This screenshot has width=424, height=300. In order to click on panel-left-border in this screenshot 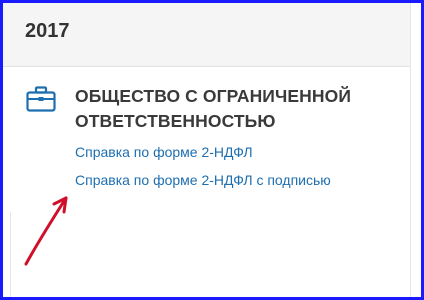, I will do `click(10, 254)`.